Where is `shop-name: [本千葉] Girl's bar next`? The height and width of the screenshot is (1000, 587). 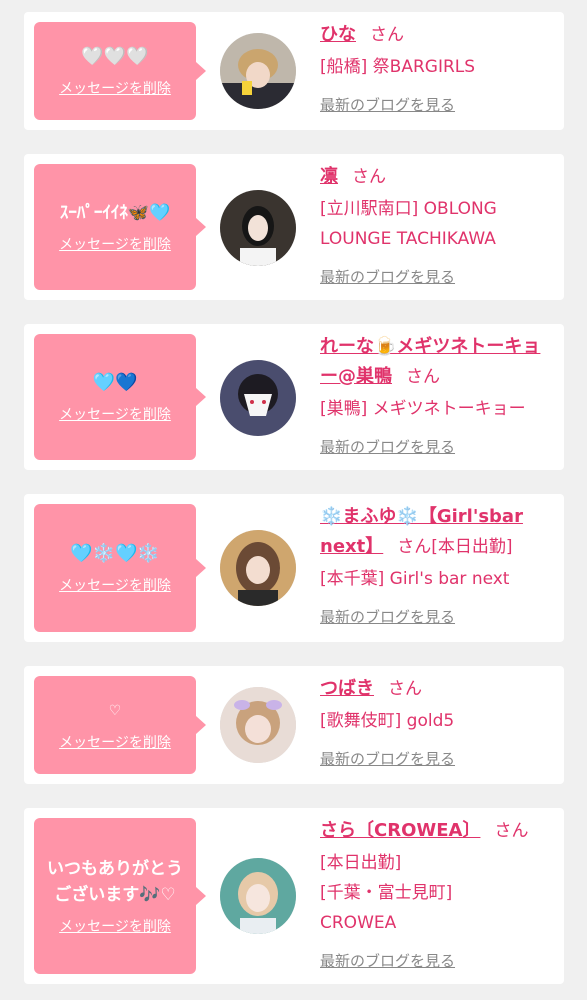 shop-name: [本千葉] Girl's bar next is located at coordinates (415, 579).